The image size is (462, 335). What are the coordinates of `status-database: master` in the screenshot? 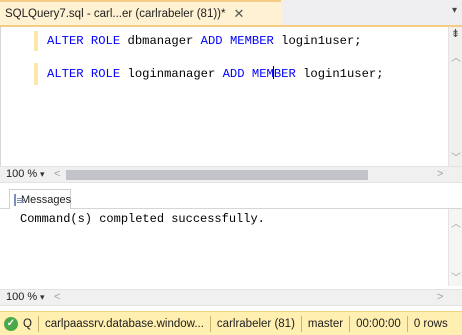 It's located at (324, 323).